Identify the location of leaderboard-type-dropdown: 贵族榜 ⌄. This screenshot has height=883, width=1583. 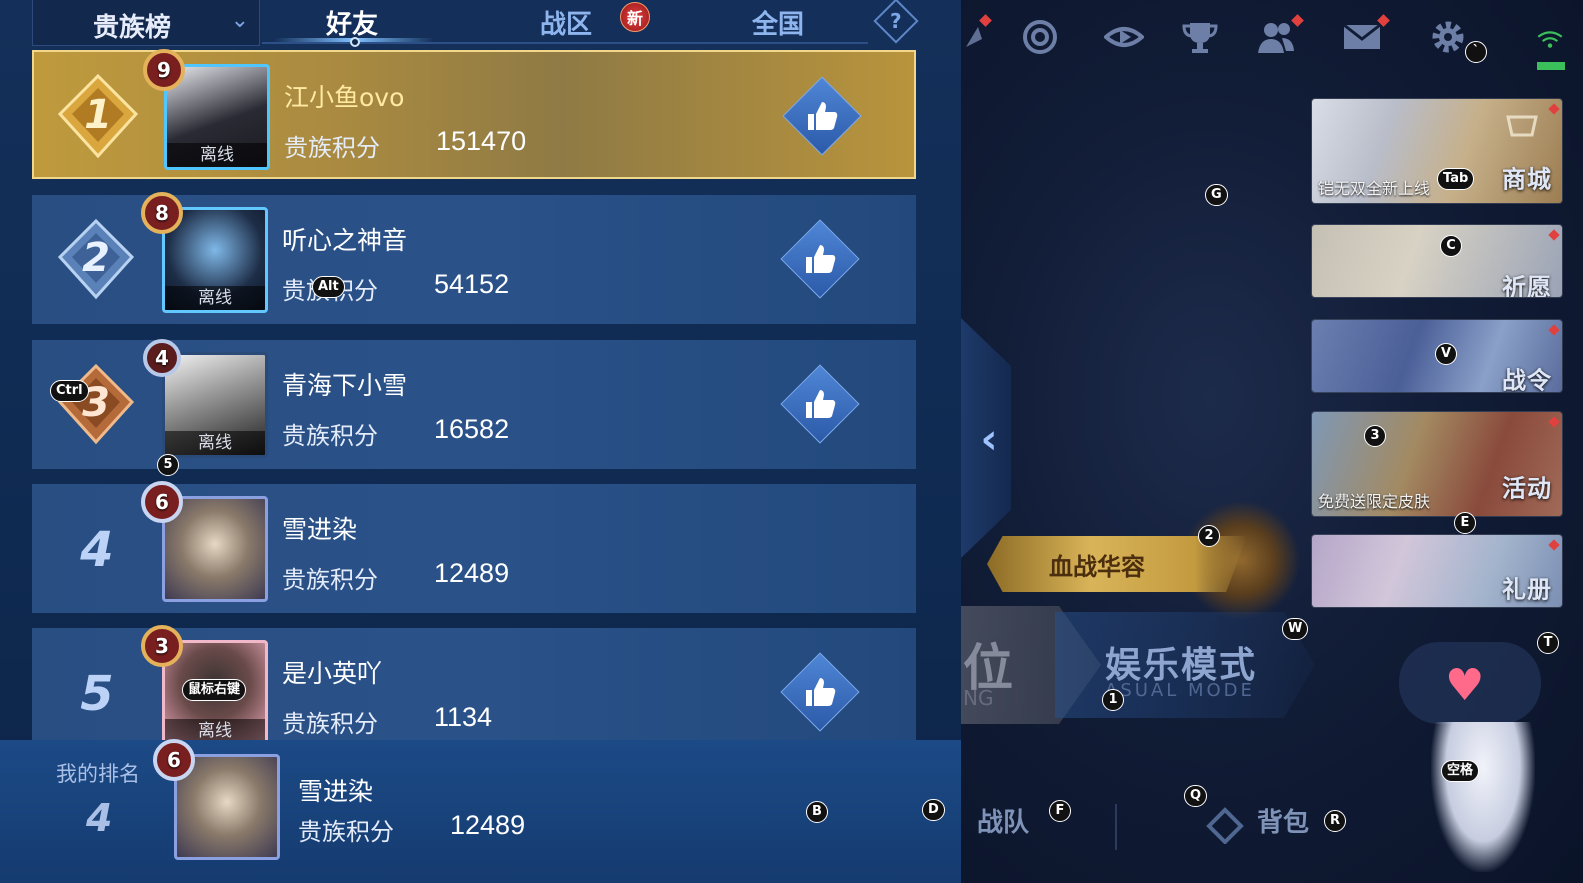
(146, 23).